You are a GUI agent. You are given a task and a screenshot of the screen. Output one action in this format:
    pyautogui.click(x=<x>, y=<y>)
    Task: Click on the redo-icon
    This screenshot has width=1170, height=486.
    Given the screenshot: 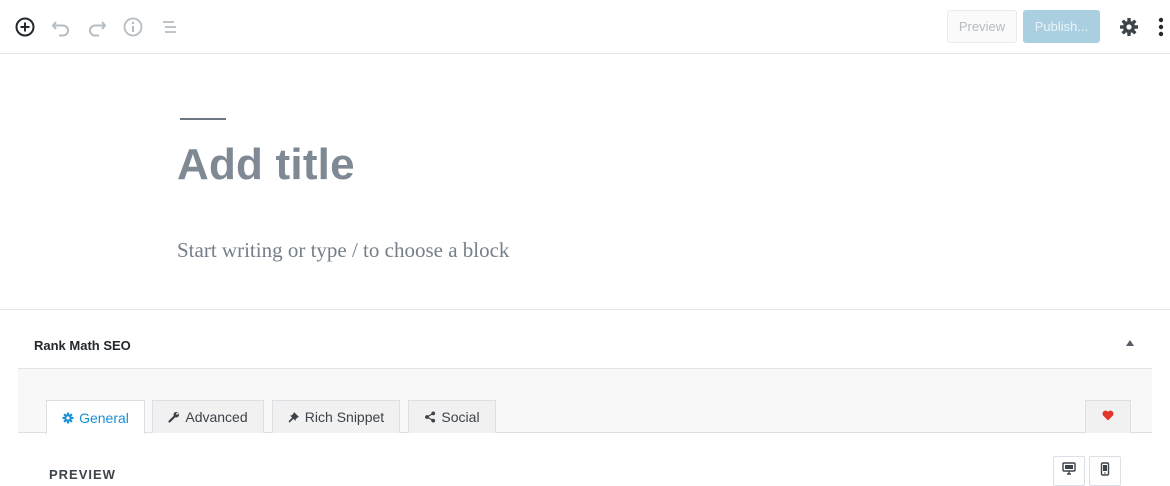 What is the action you would take?
    pyautogui.click(x=97, y=27)
    